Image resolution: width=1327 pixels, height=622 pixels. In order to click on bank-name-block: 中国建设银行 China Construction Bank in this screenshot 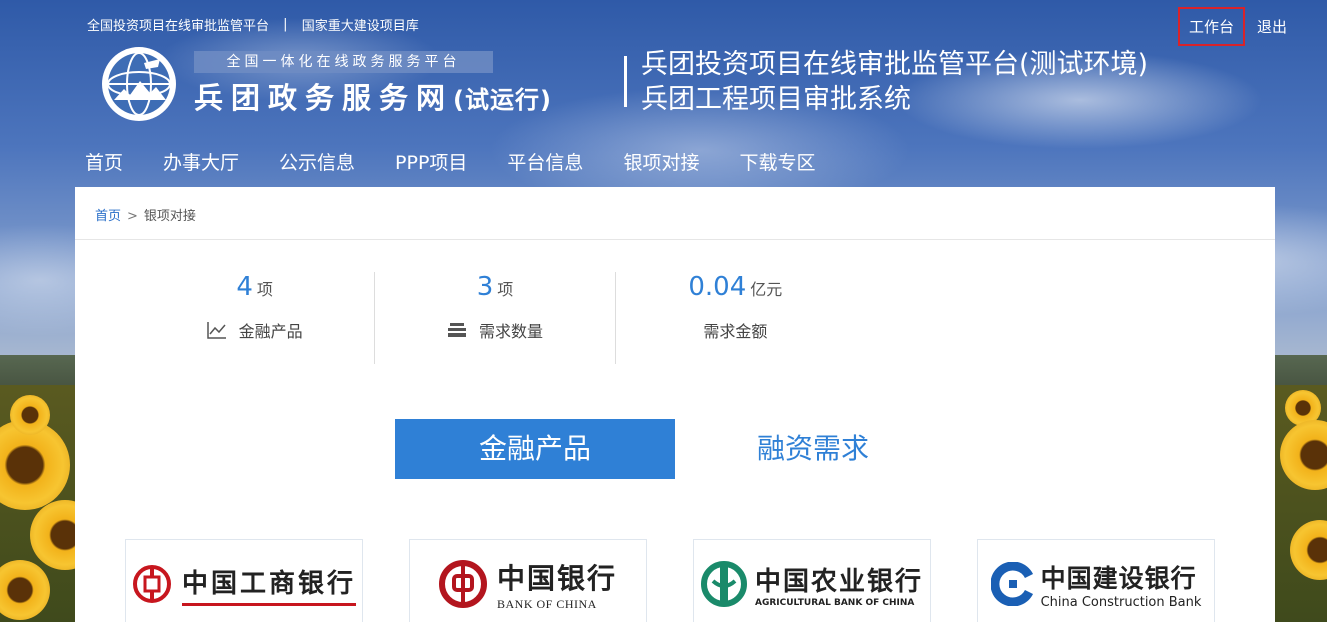, I will do `click(1121, 584)`.